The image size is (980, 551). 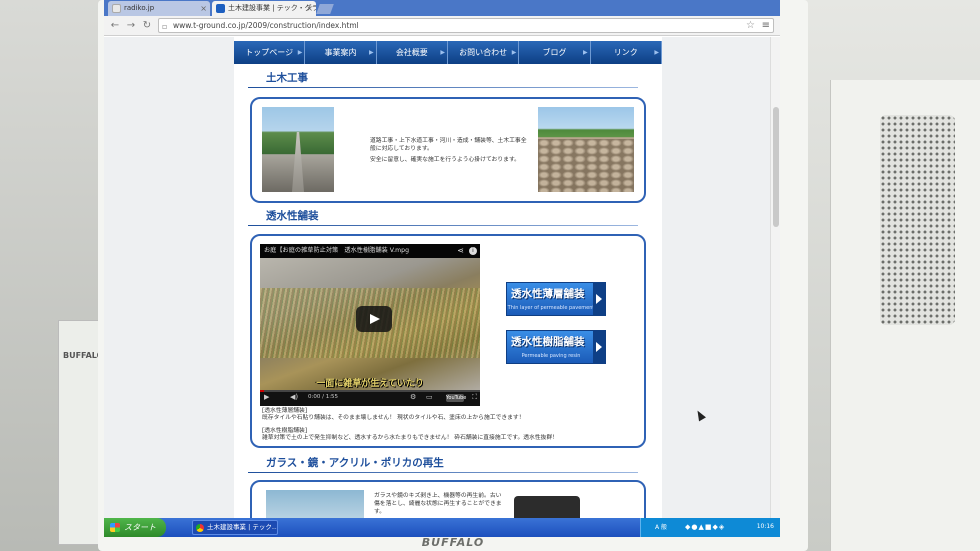 What do you see at coordinates (262, 391) in the screenshot?
I see `video-progress-fill` at bounding box center [262, 391].